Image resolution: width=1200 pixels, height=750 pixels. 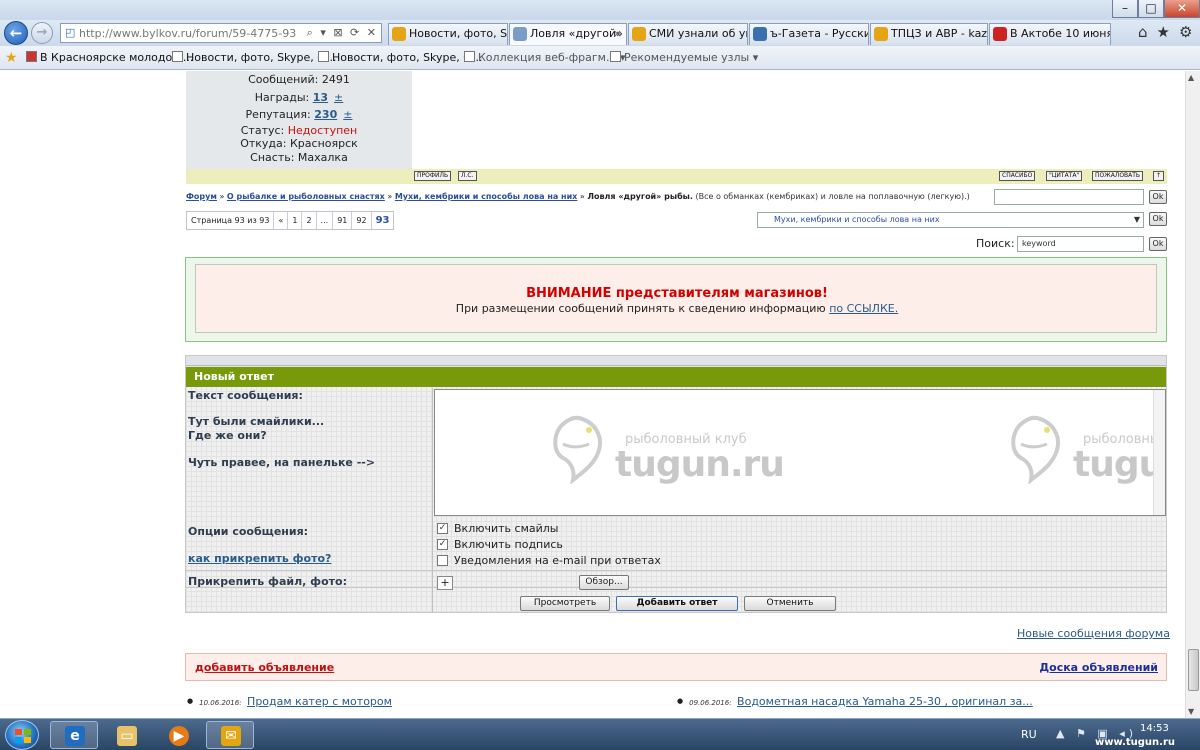 I want to click on forum-go-button: Ok, so click(x=1158, y=219).